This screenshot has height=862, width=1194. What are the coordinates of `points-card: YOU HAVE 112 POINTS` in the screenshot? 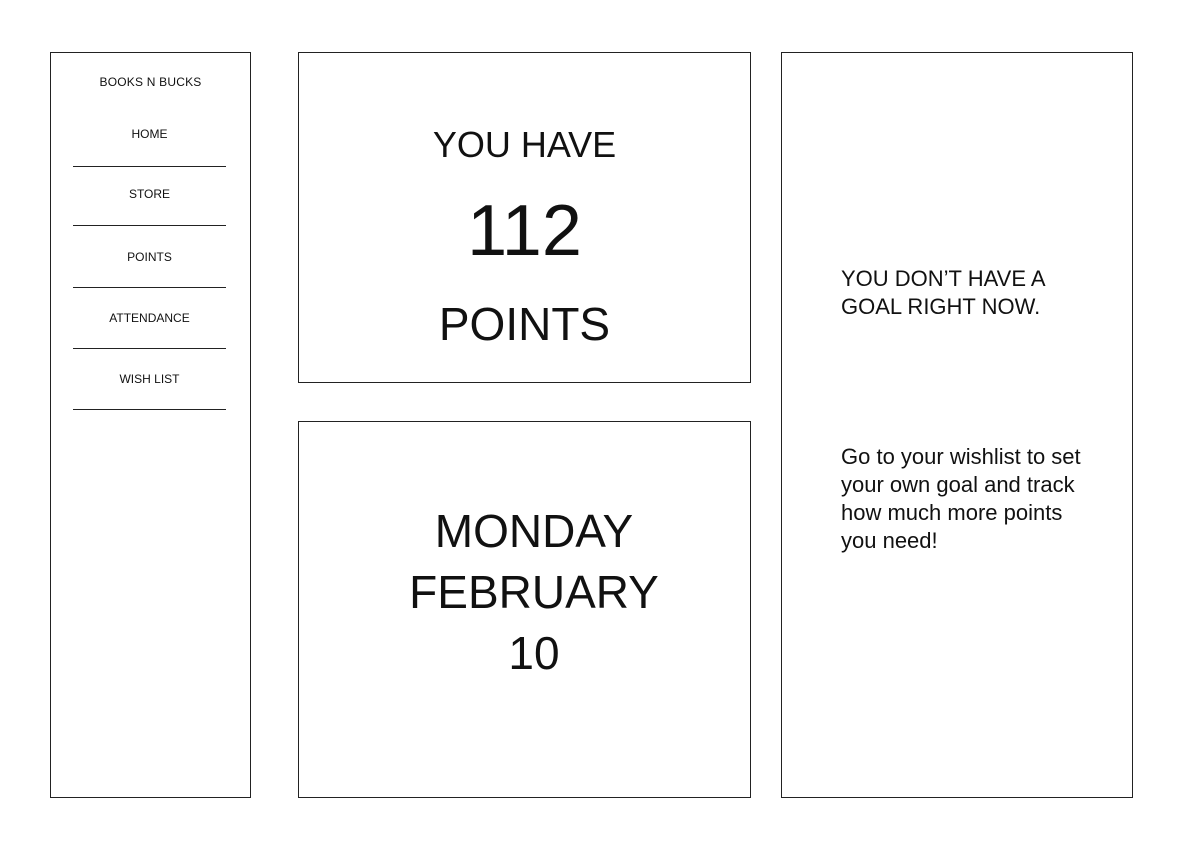 It's located at (524, 217).